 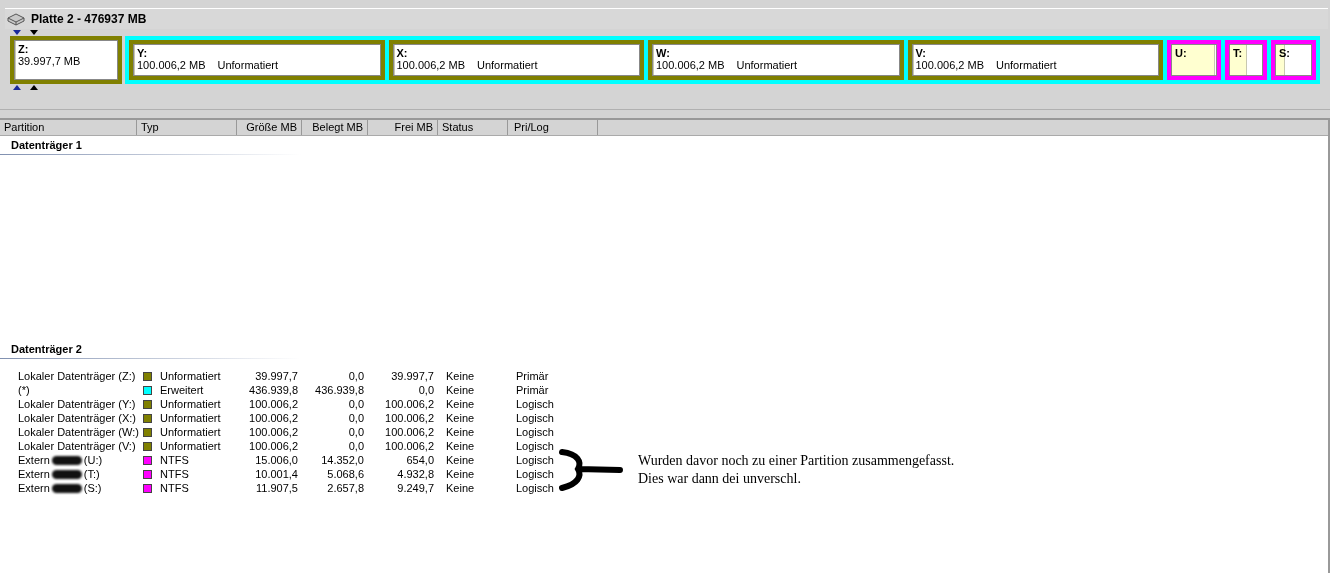 What do you see at coordinates (403, 127) in the screenshot?
I see `column-header: Frei MB` at bounding box center [403, 127].